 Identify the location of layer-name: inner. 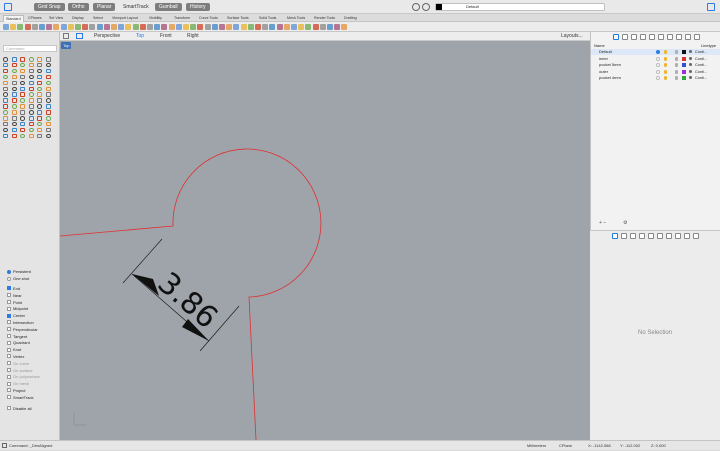
(603, 59).